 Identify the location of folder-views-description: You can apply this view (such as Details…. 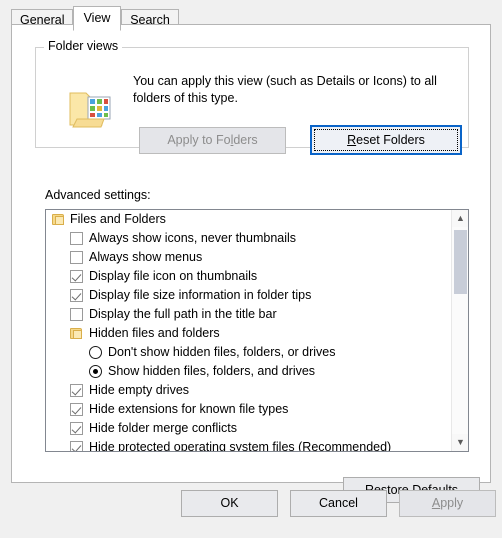
(285, 89).